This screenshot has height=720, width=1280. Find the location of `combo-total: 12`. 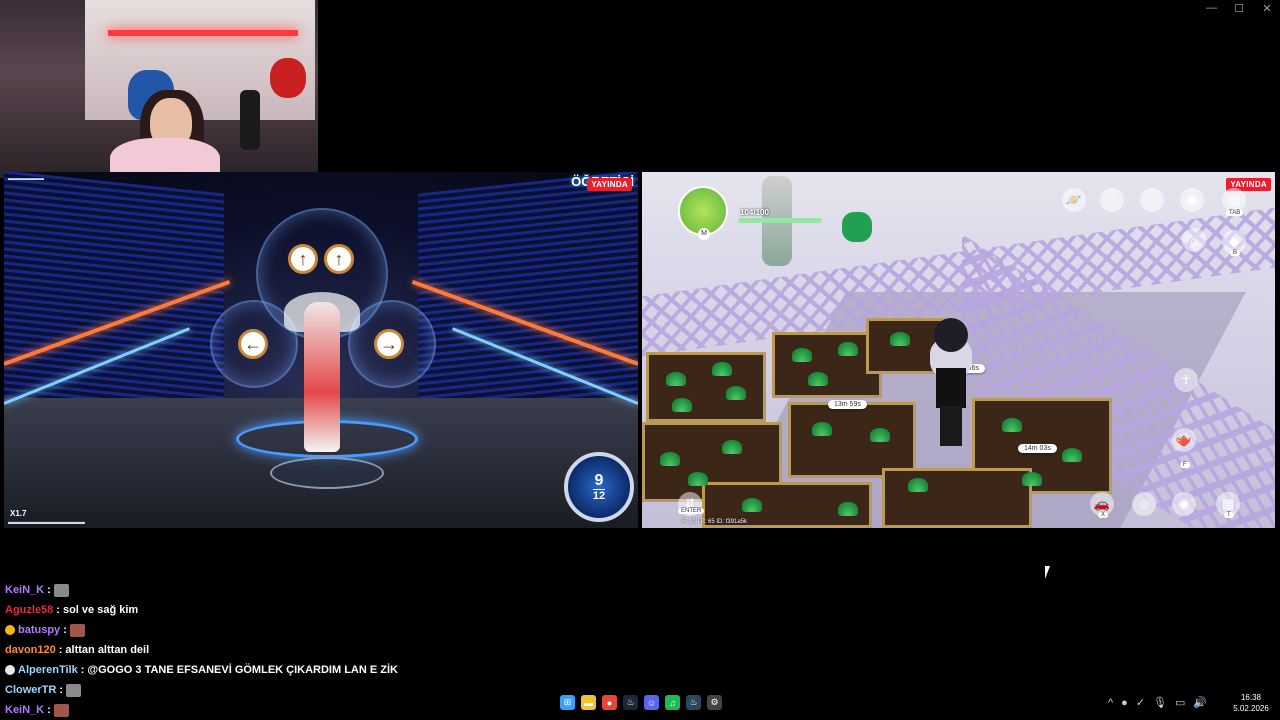

combo-total: 12 is located at coordinates (599, 495).